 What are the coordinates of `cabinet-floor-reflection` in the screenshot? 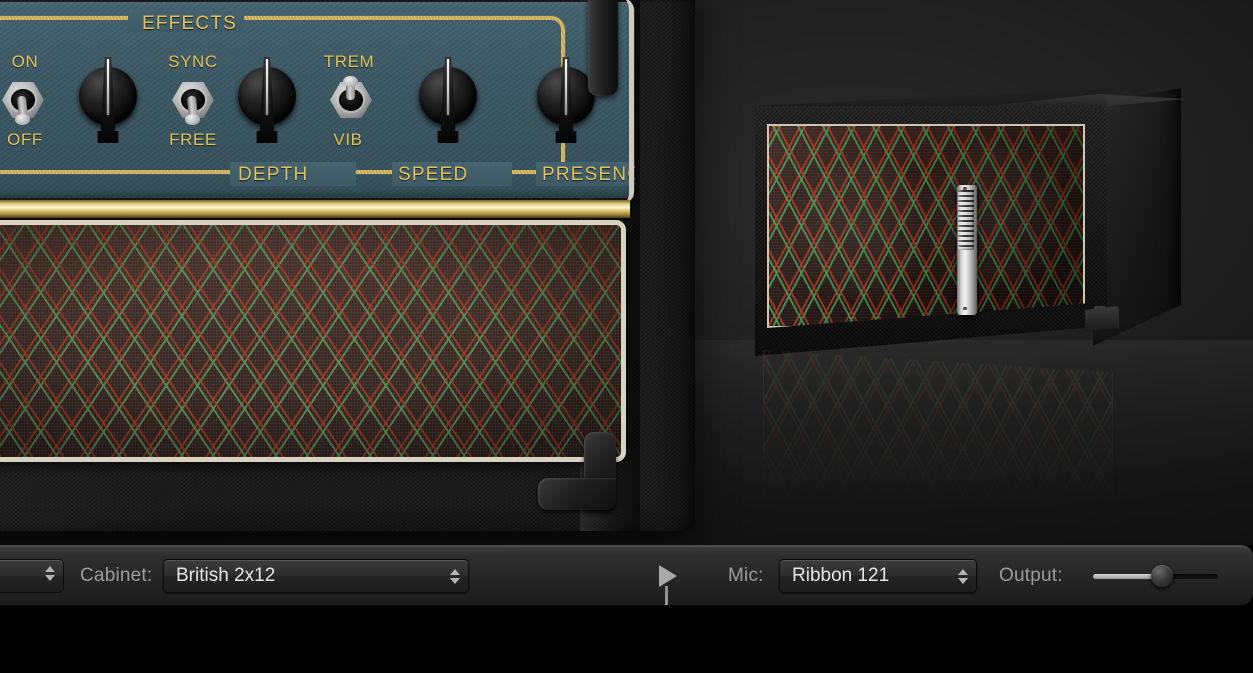 It's located at (938, 430).